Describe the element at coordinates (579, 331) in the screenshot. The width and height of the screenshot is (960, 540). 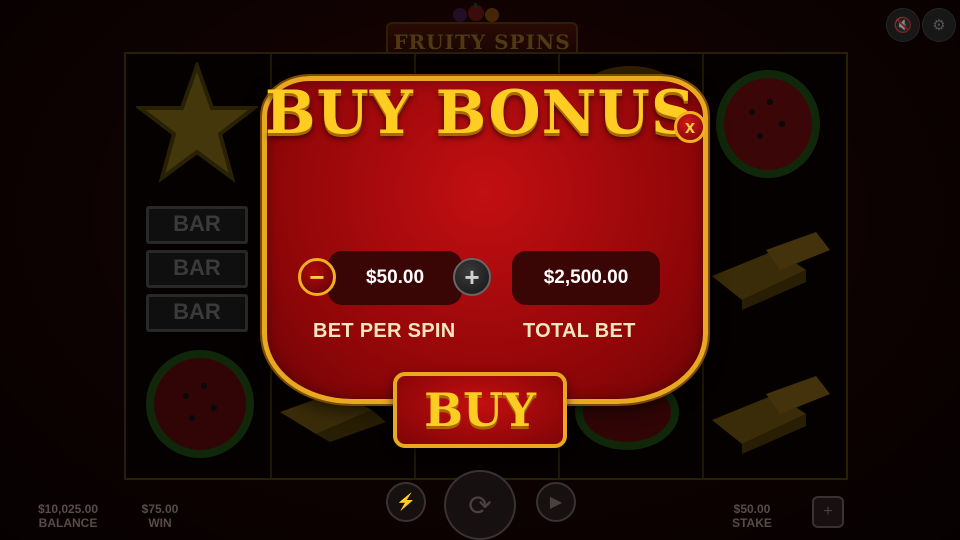
I see `total-bet-label: TOTAL BET` at that location.